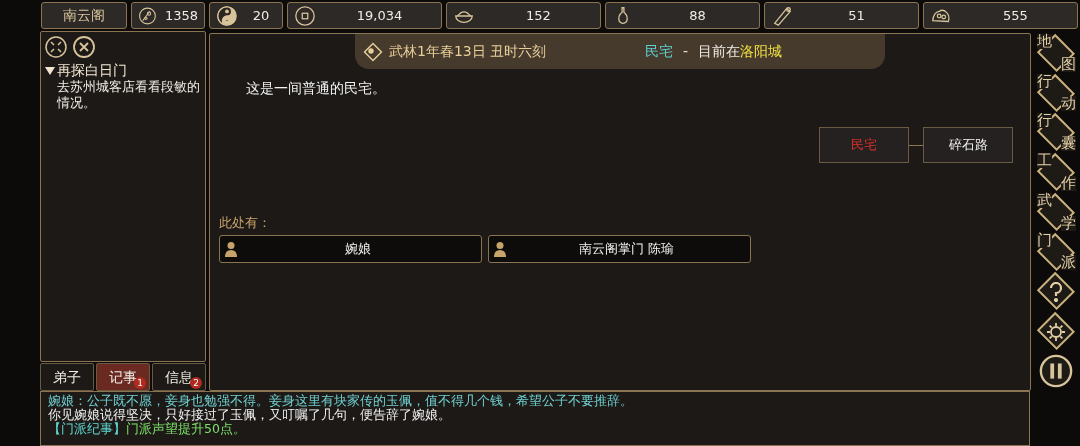 The height and width of the screenshot is (446, 1080). What do you see at coordinates (316, 88) in the screenshot?
I see `place-description: 这是一间普通的民宅。` at bounding box center [316, 88].